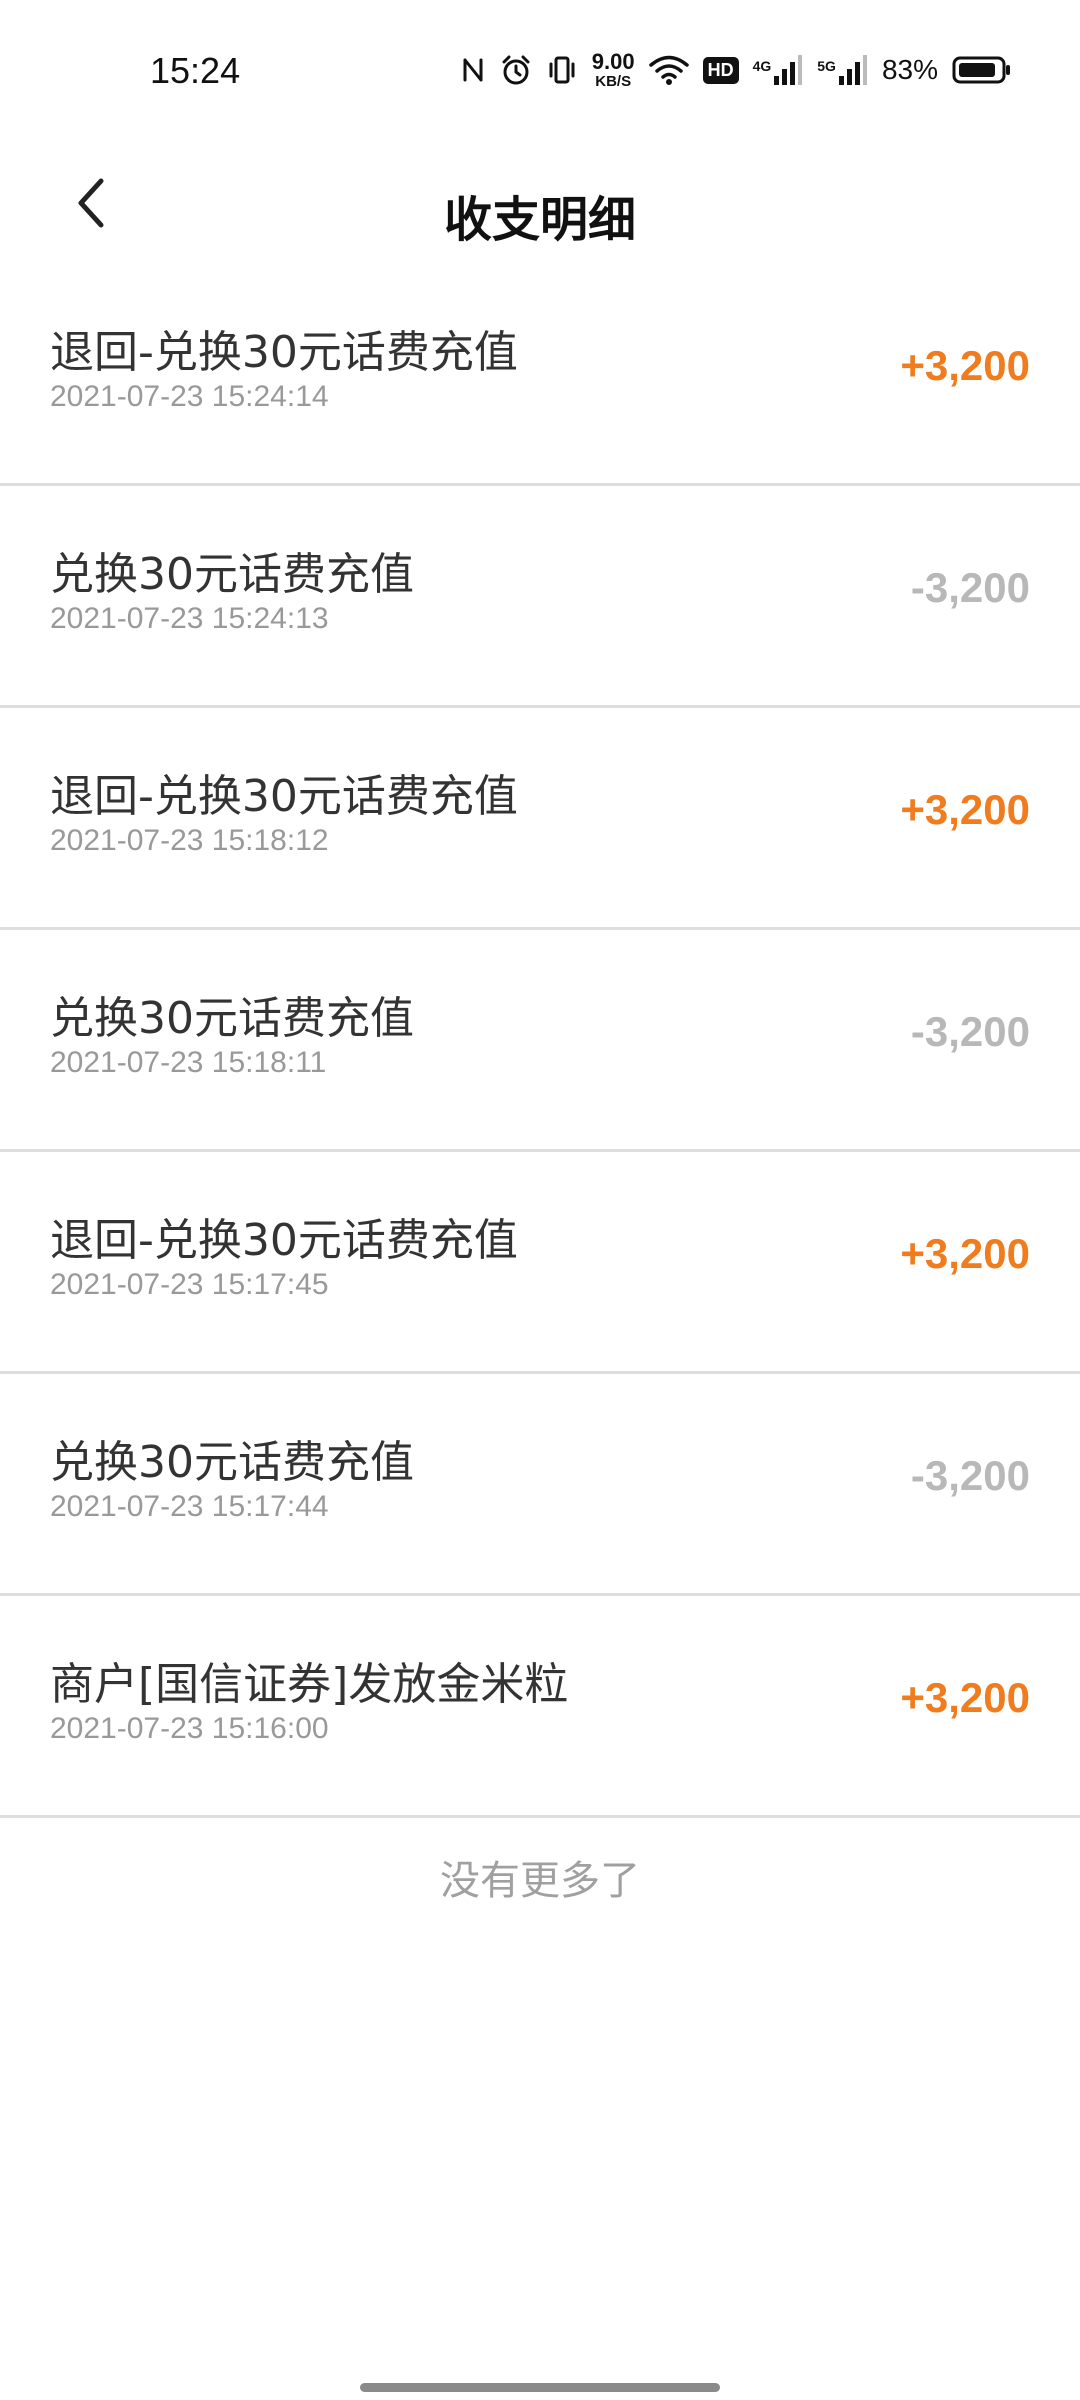 The image size is (1080, 2400). What do you see at coordinates (539, 220) in the screenshot?
I see `page-title: 收支明细` at bounding box center [539, 220].